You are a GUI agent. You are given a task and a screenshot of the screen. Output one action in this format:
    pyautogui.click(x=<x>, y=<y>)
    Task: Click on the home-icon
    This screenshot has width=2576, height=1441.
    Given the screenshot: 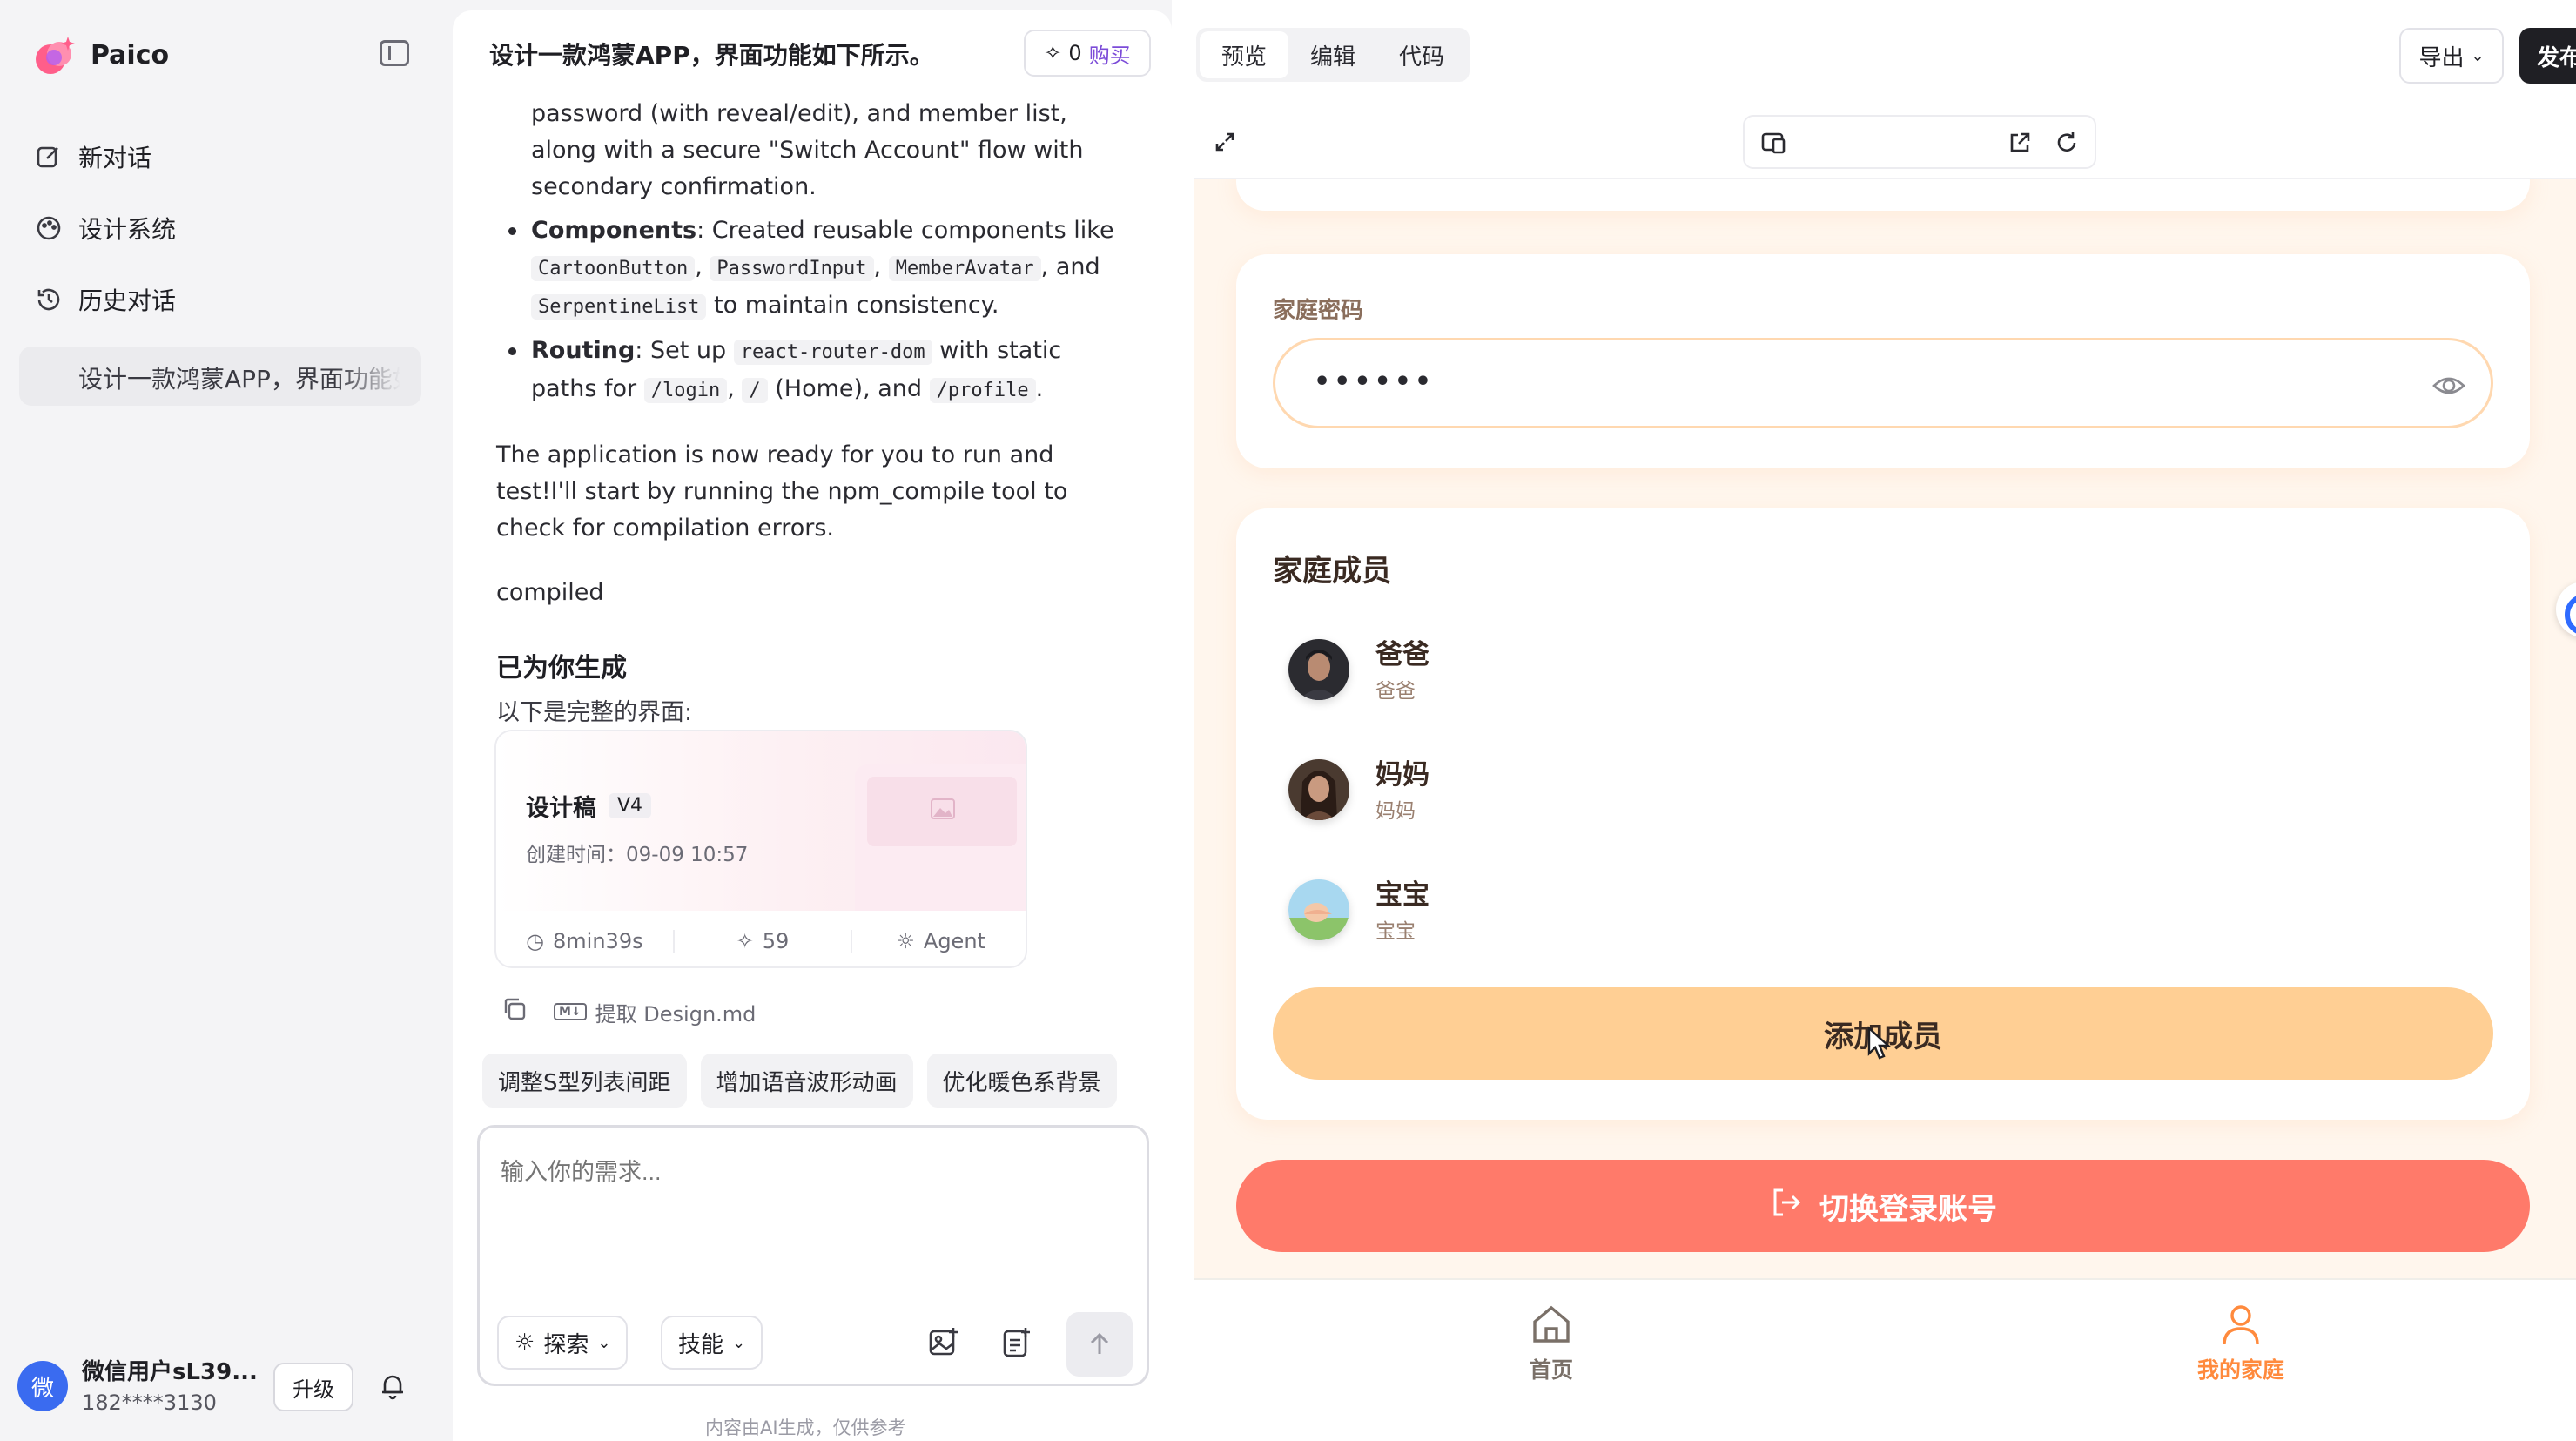 What is the action you would take?
    pyautogui.click(x=1551, y=1324)
    